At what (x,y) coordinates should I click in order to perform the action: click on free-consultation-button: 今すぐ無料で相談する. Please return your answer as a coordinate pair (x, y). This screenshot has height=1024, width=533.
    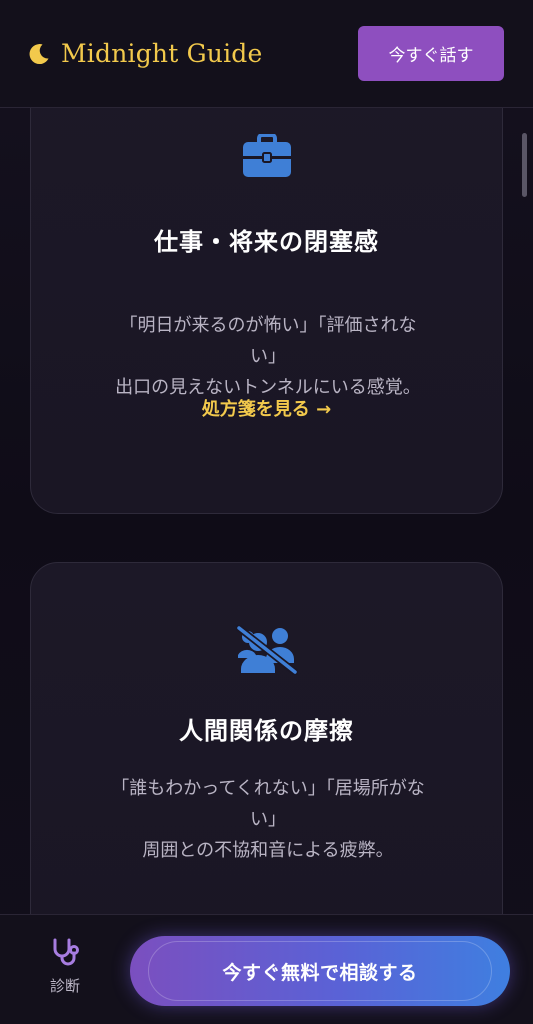
    Looking at the image, I should click on (320, 971).